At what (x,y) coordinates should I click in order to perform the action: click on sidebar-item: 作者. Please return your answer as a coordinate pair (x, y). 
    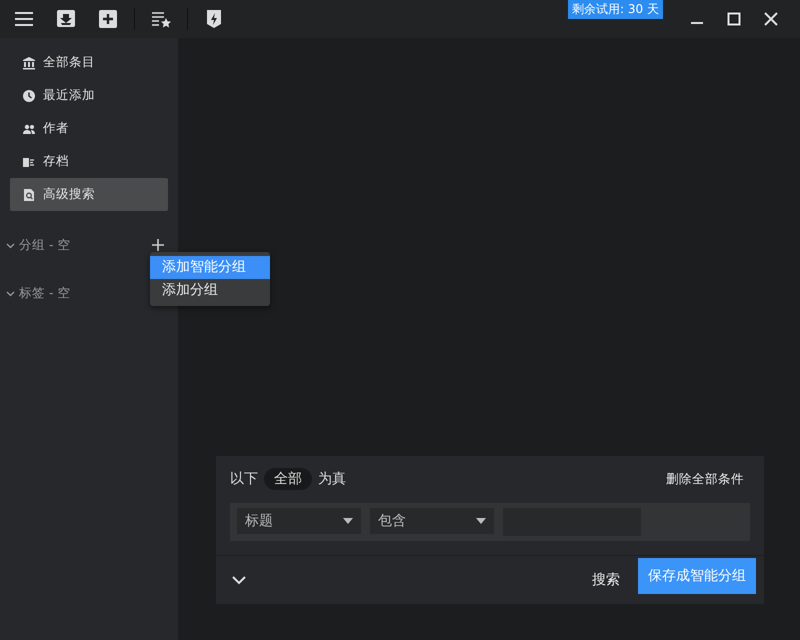
    Looking at the image, I should click on (89, 128).